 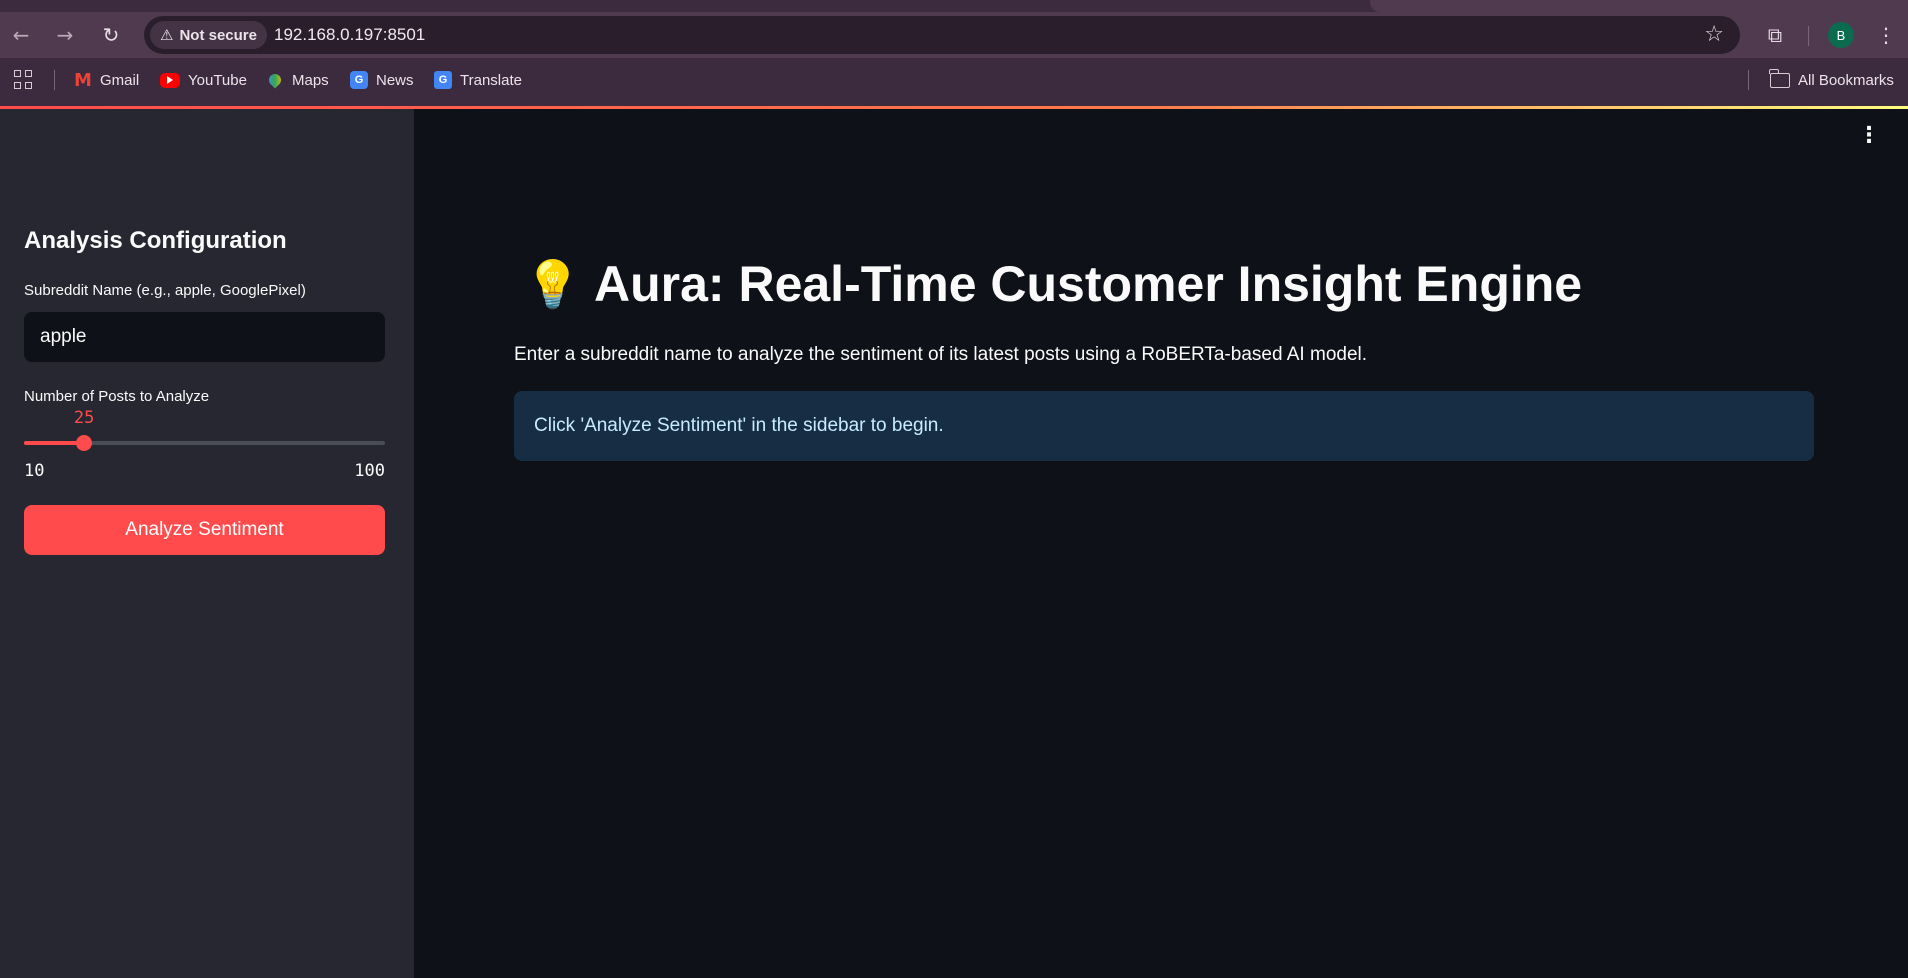 What do you see at coordinates (1714, 34) in the screenshot?
I see `bookmark-star-icon: ☆` at bounding box center [1714, 34].